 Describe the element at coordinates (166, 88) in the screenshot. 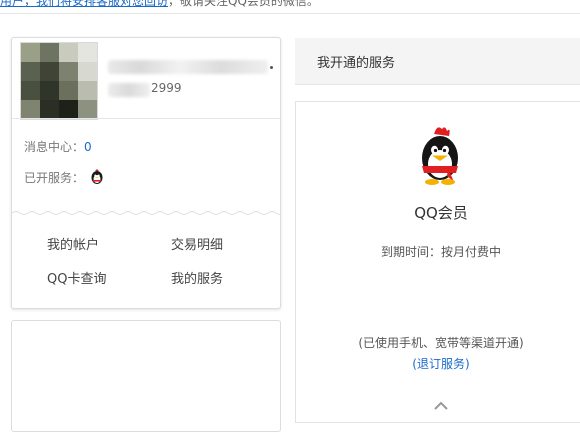

I see `qq-number-suffix: 2999` at that location.